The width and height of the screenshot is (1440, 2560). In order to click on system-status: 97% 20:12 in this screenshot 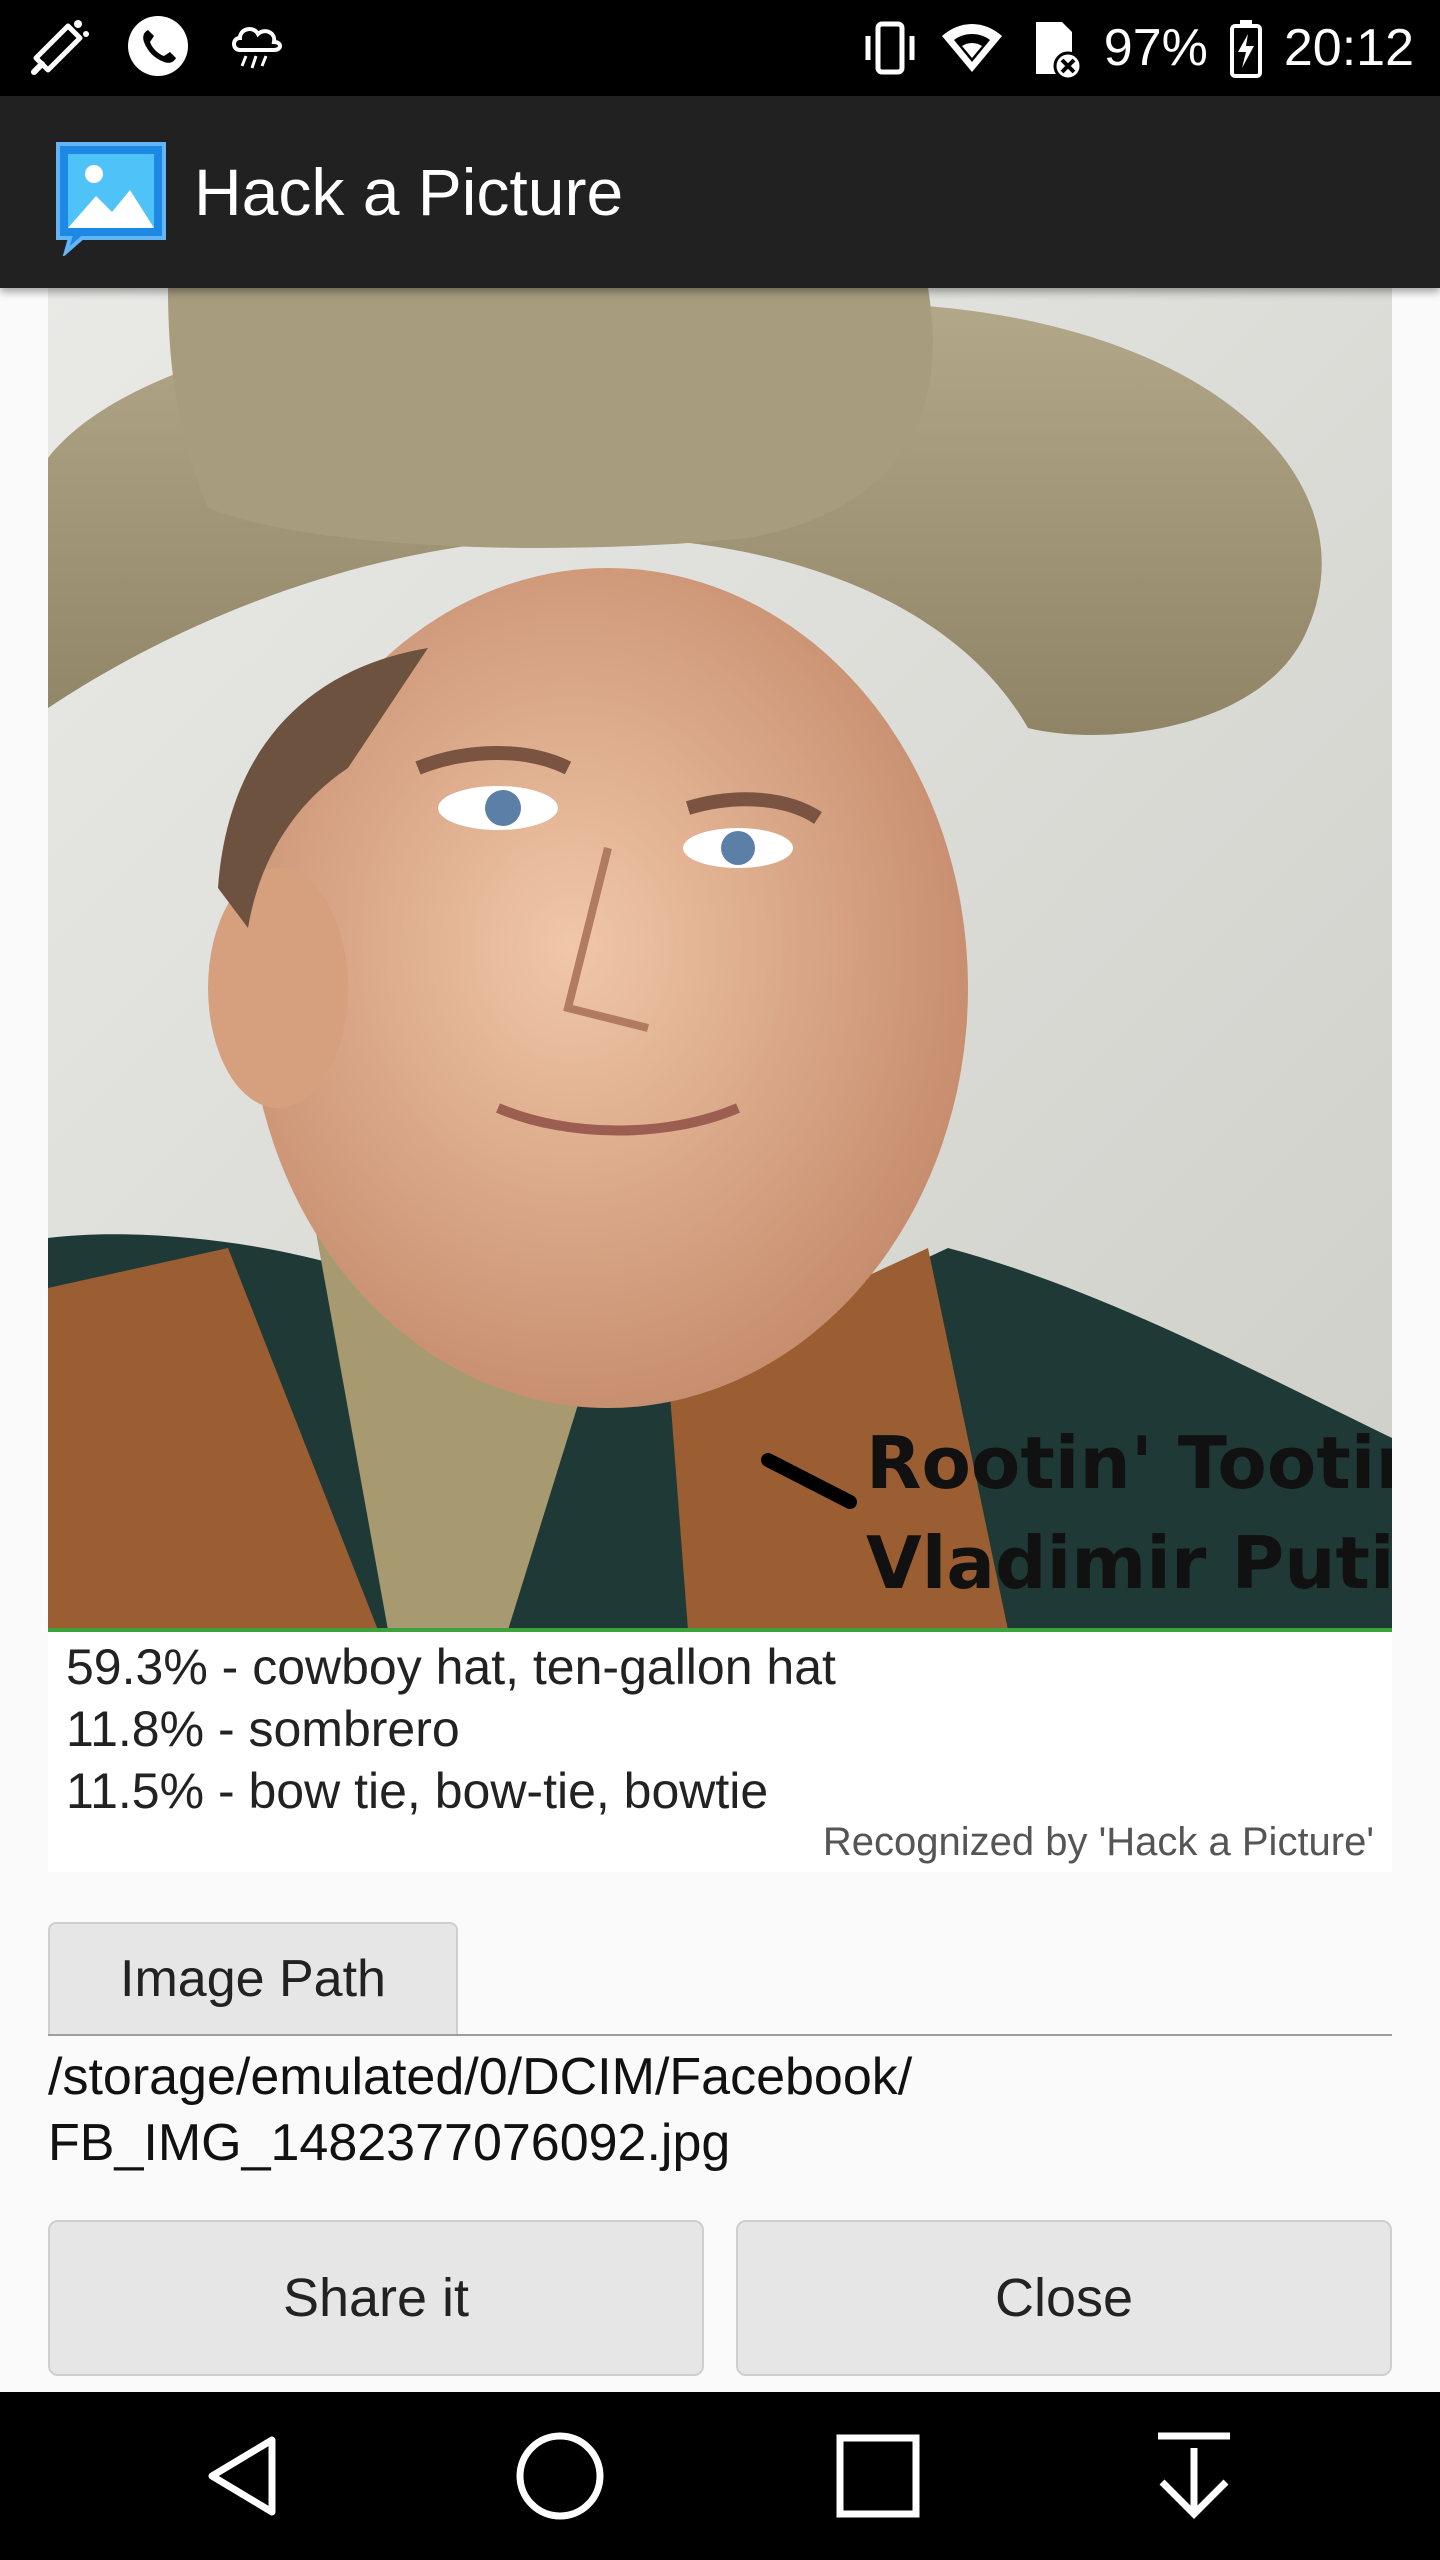, I will do `click(1136, 48)`.